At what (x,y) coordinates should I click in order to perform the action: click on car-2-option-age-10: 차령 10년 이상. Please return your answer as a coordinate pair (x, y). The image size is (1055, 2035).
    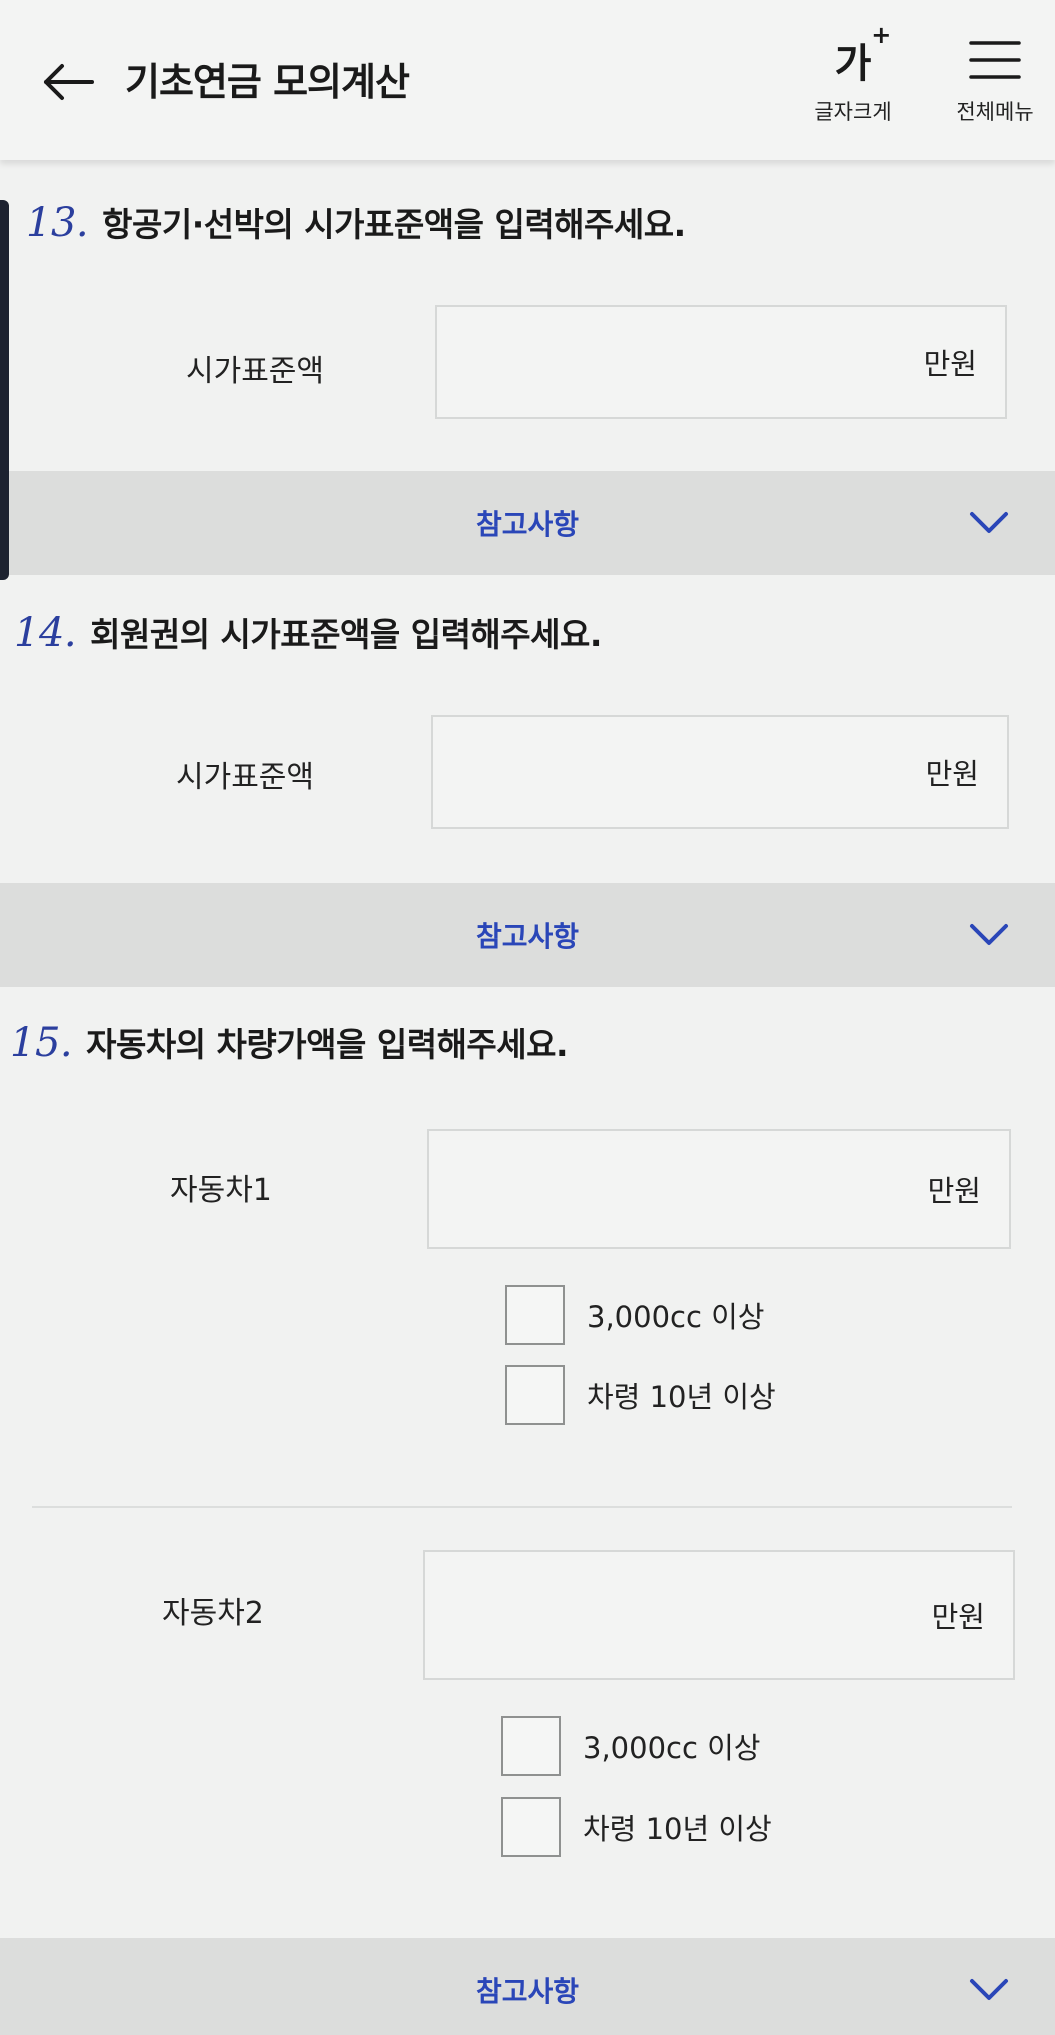
    Looking at the image, I should click on (636, 1827).